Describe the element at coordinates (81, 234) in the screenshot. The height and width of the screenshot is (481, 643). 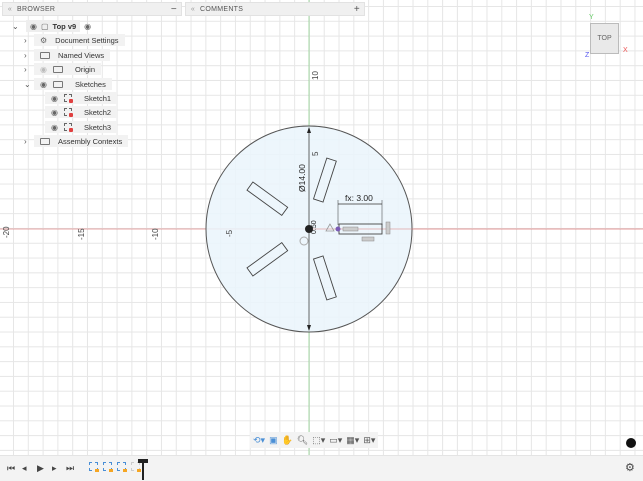
I see `svg-text: -15` at that location.